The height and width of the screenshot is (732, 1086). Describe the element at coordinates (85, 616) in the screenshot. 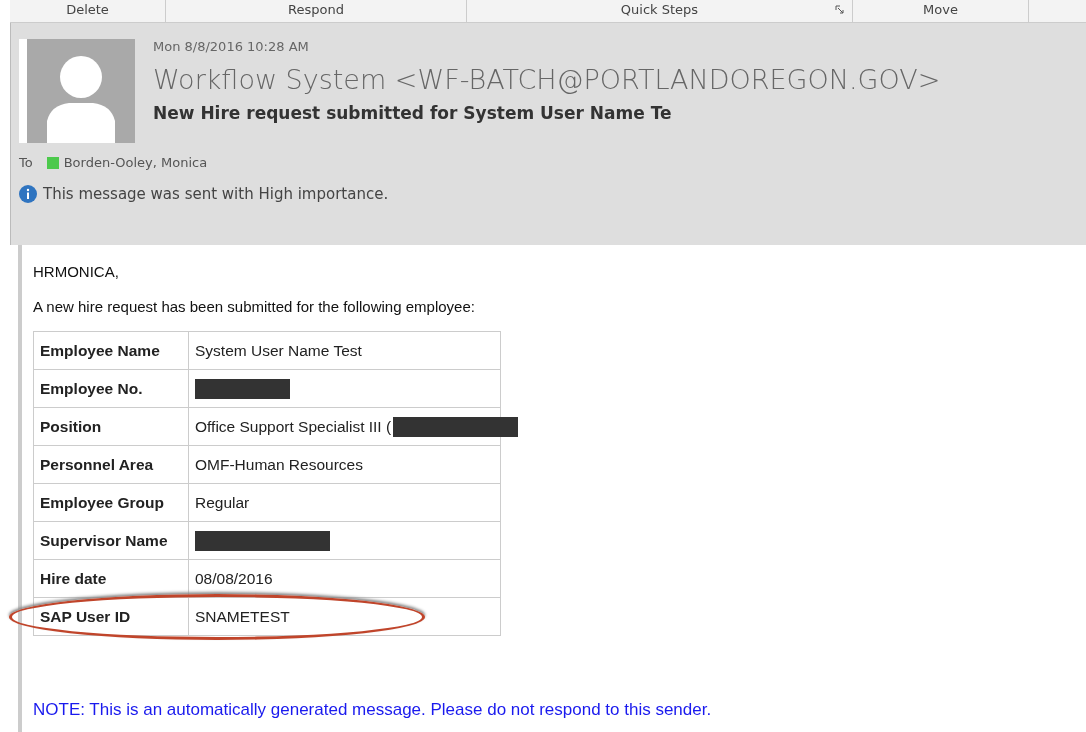

I see `field-label: SAP User ID` at that location.